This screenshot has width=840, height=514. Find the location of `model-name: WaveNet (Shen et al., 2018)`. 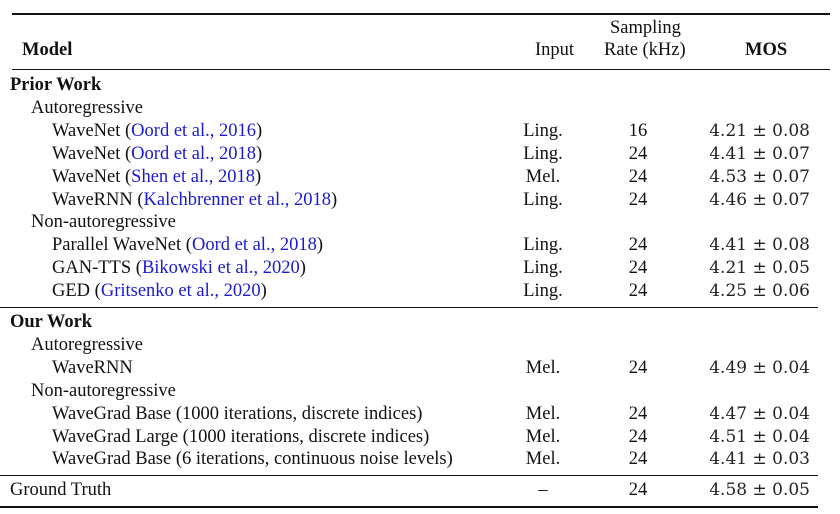

model-name: WaveNet (Shen et al., 2018) is located at coordinates (156, 177).